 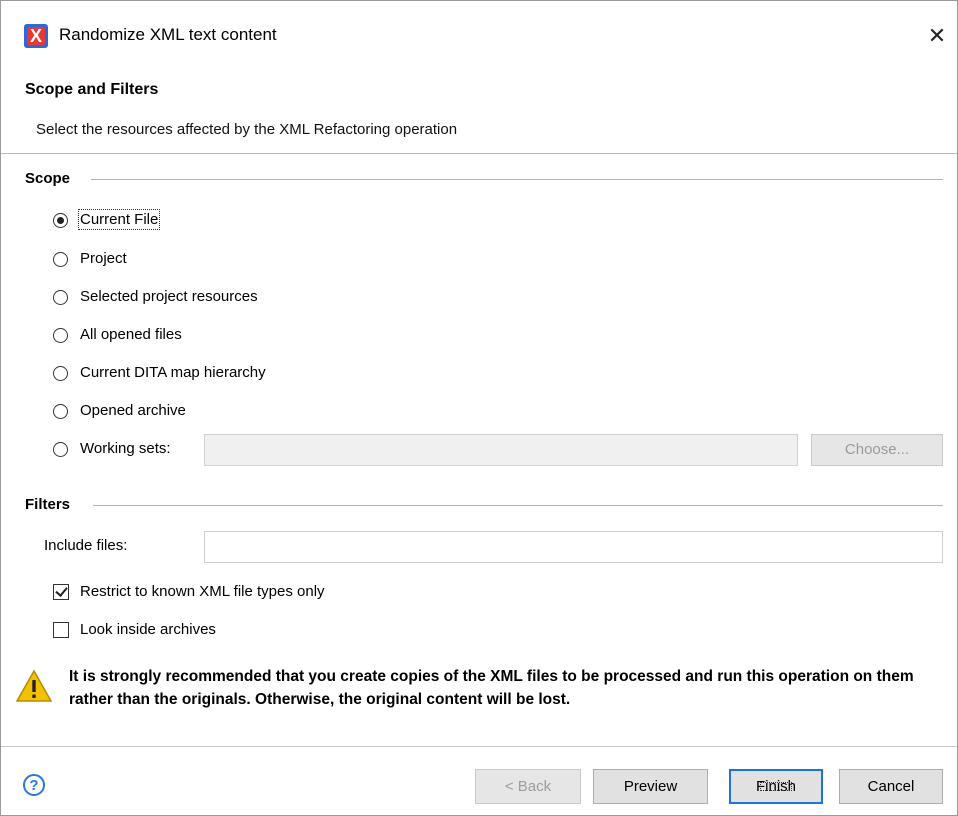 What do you see at coordinates (202, 591) in the screenshot?
I see `checkbox-label: Restrict to known XML file types only` at bounding box center [202, 591].